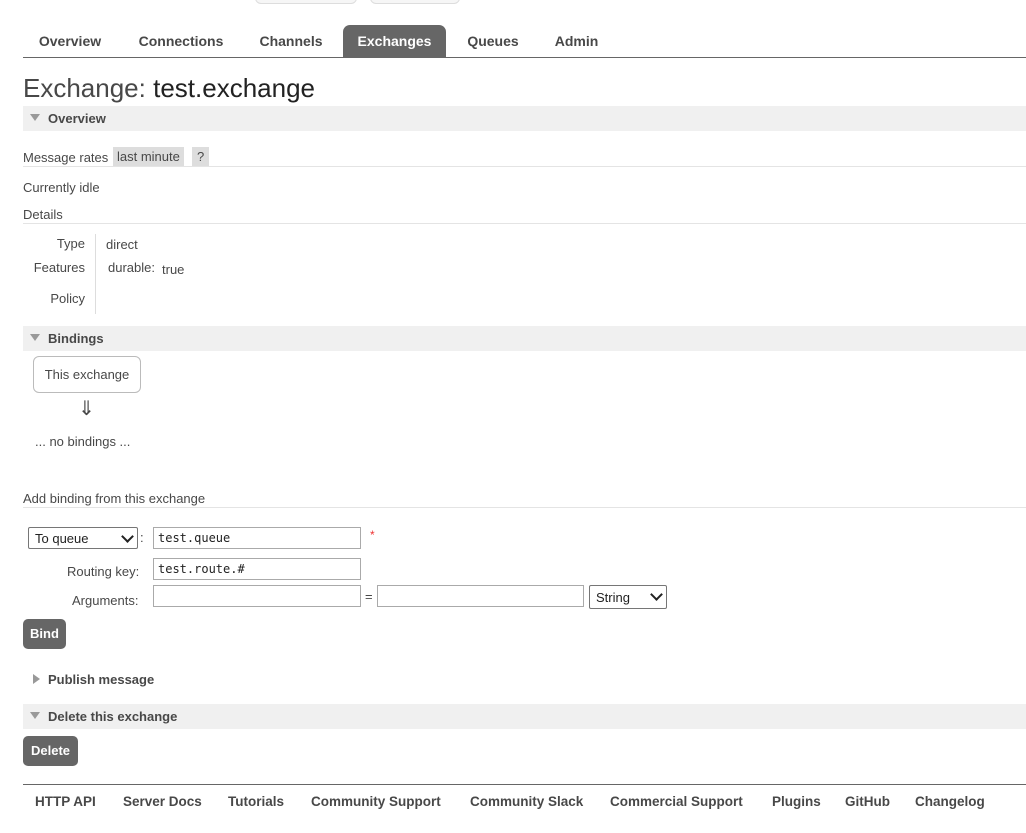 This screenshot has height=833, width=1026. What do you see at coordinates (86, 409) in the screenshot?
I see `down-arrow-icon: ⇓` at bounding box center [86, 409].